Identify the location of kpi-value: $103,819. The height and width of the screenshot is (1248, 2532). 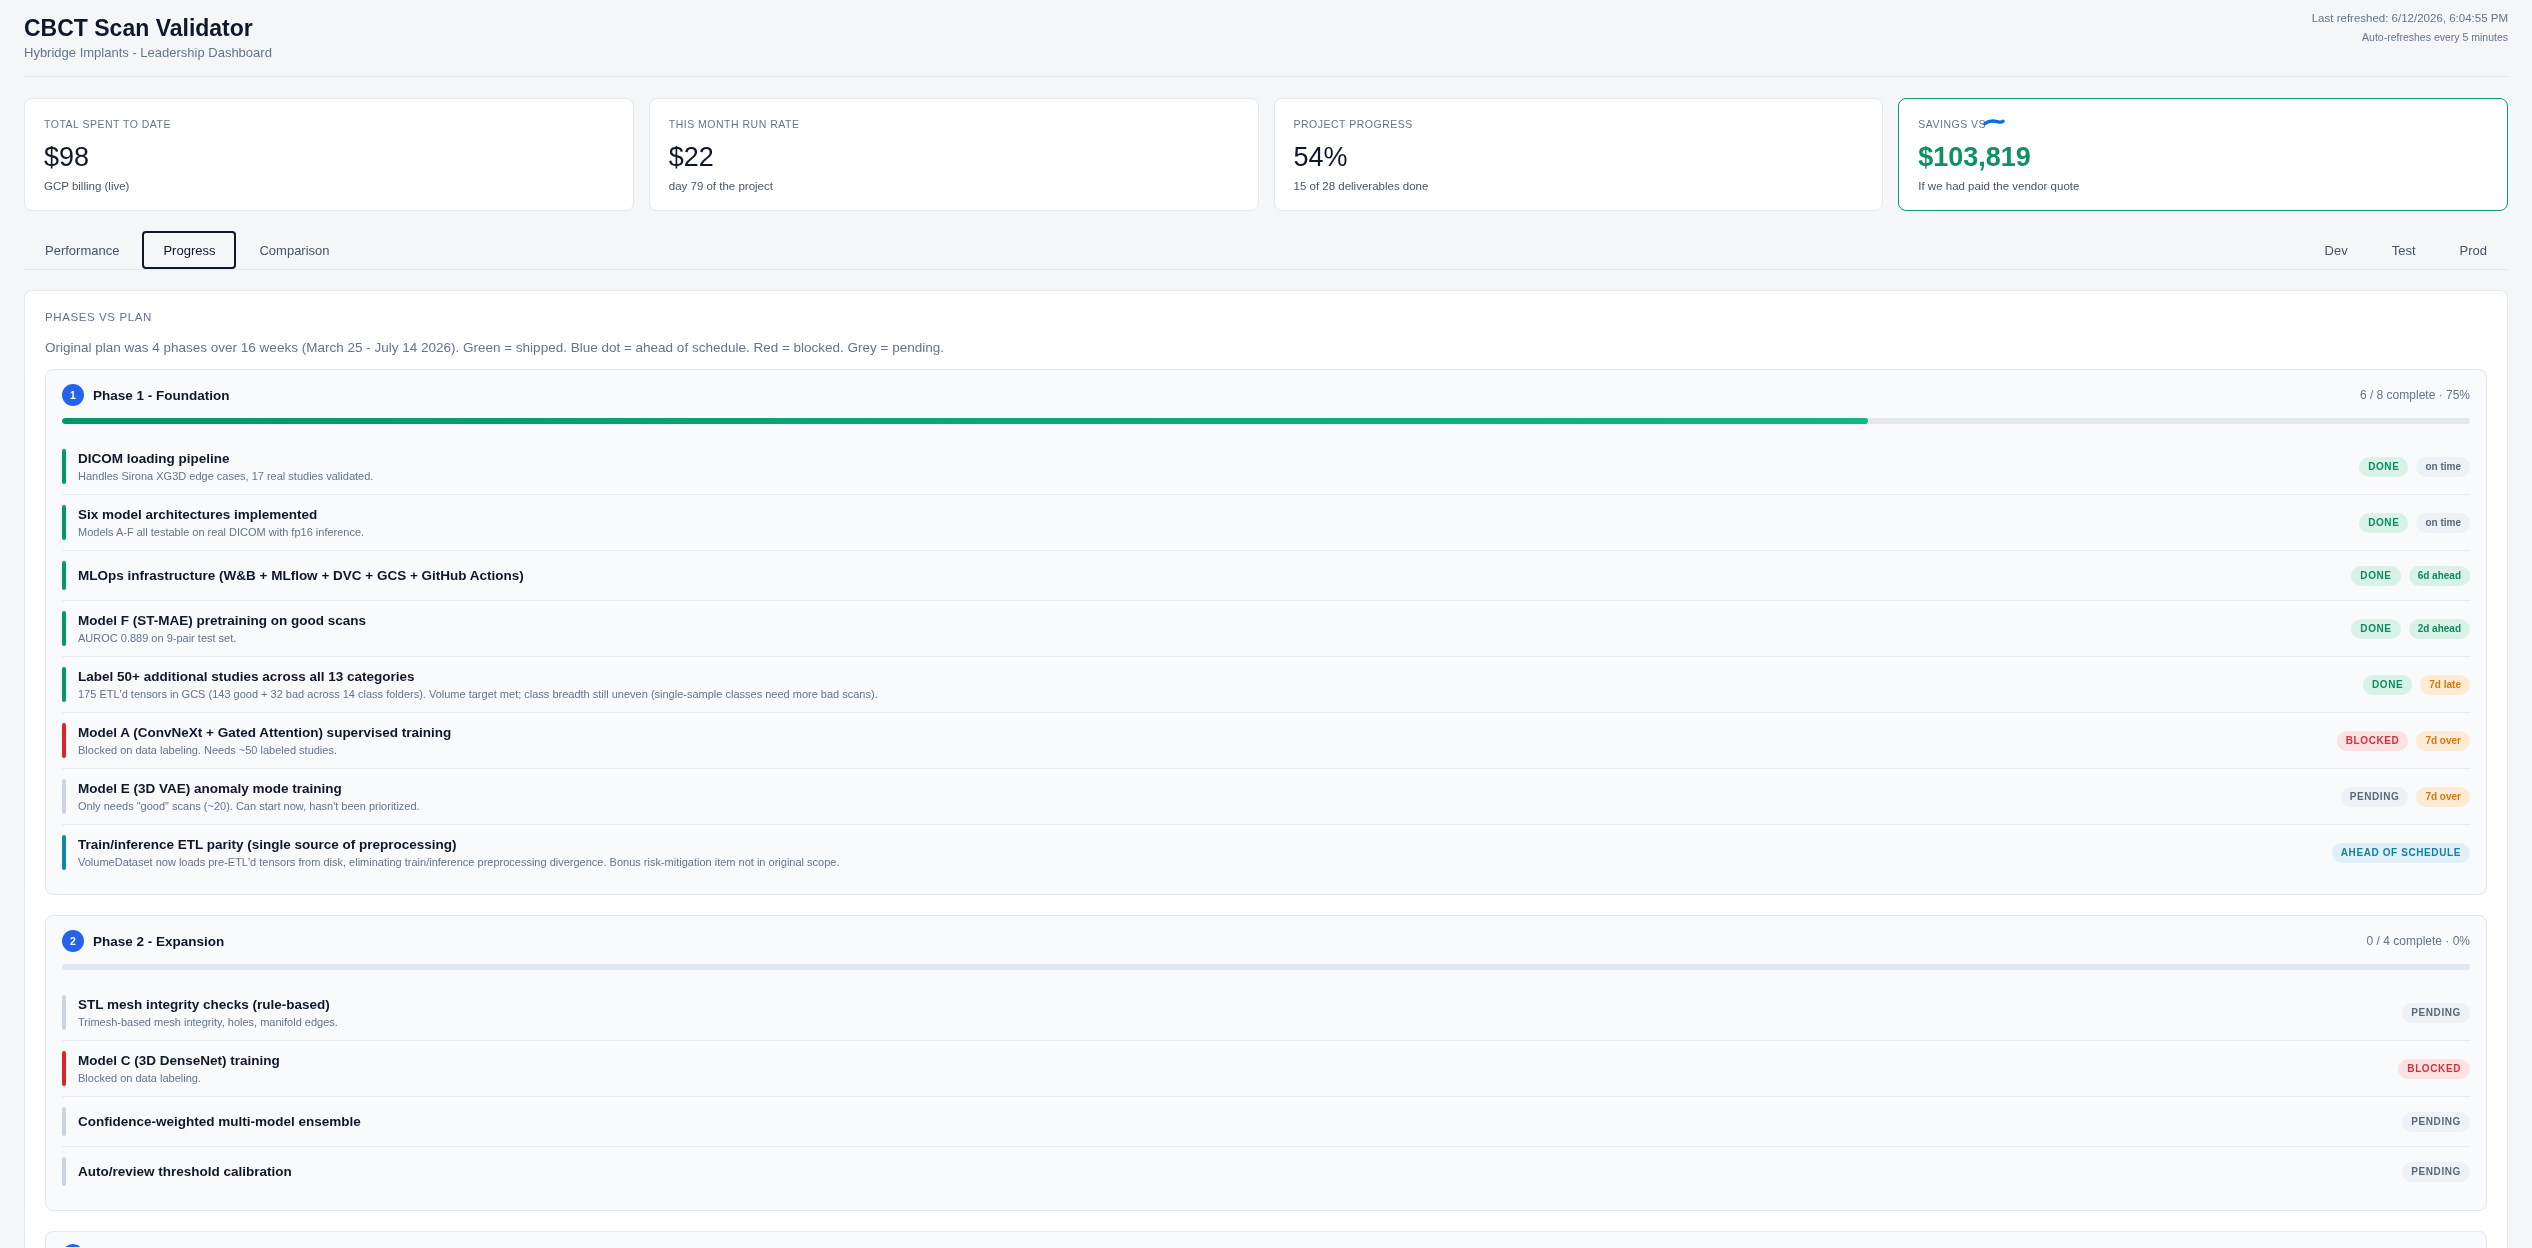
(1975, 157).